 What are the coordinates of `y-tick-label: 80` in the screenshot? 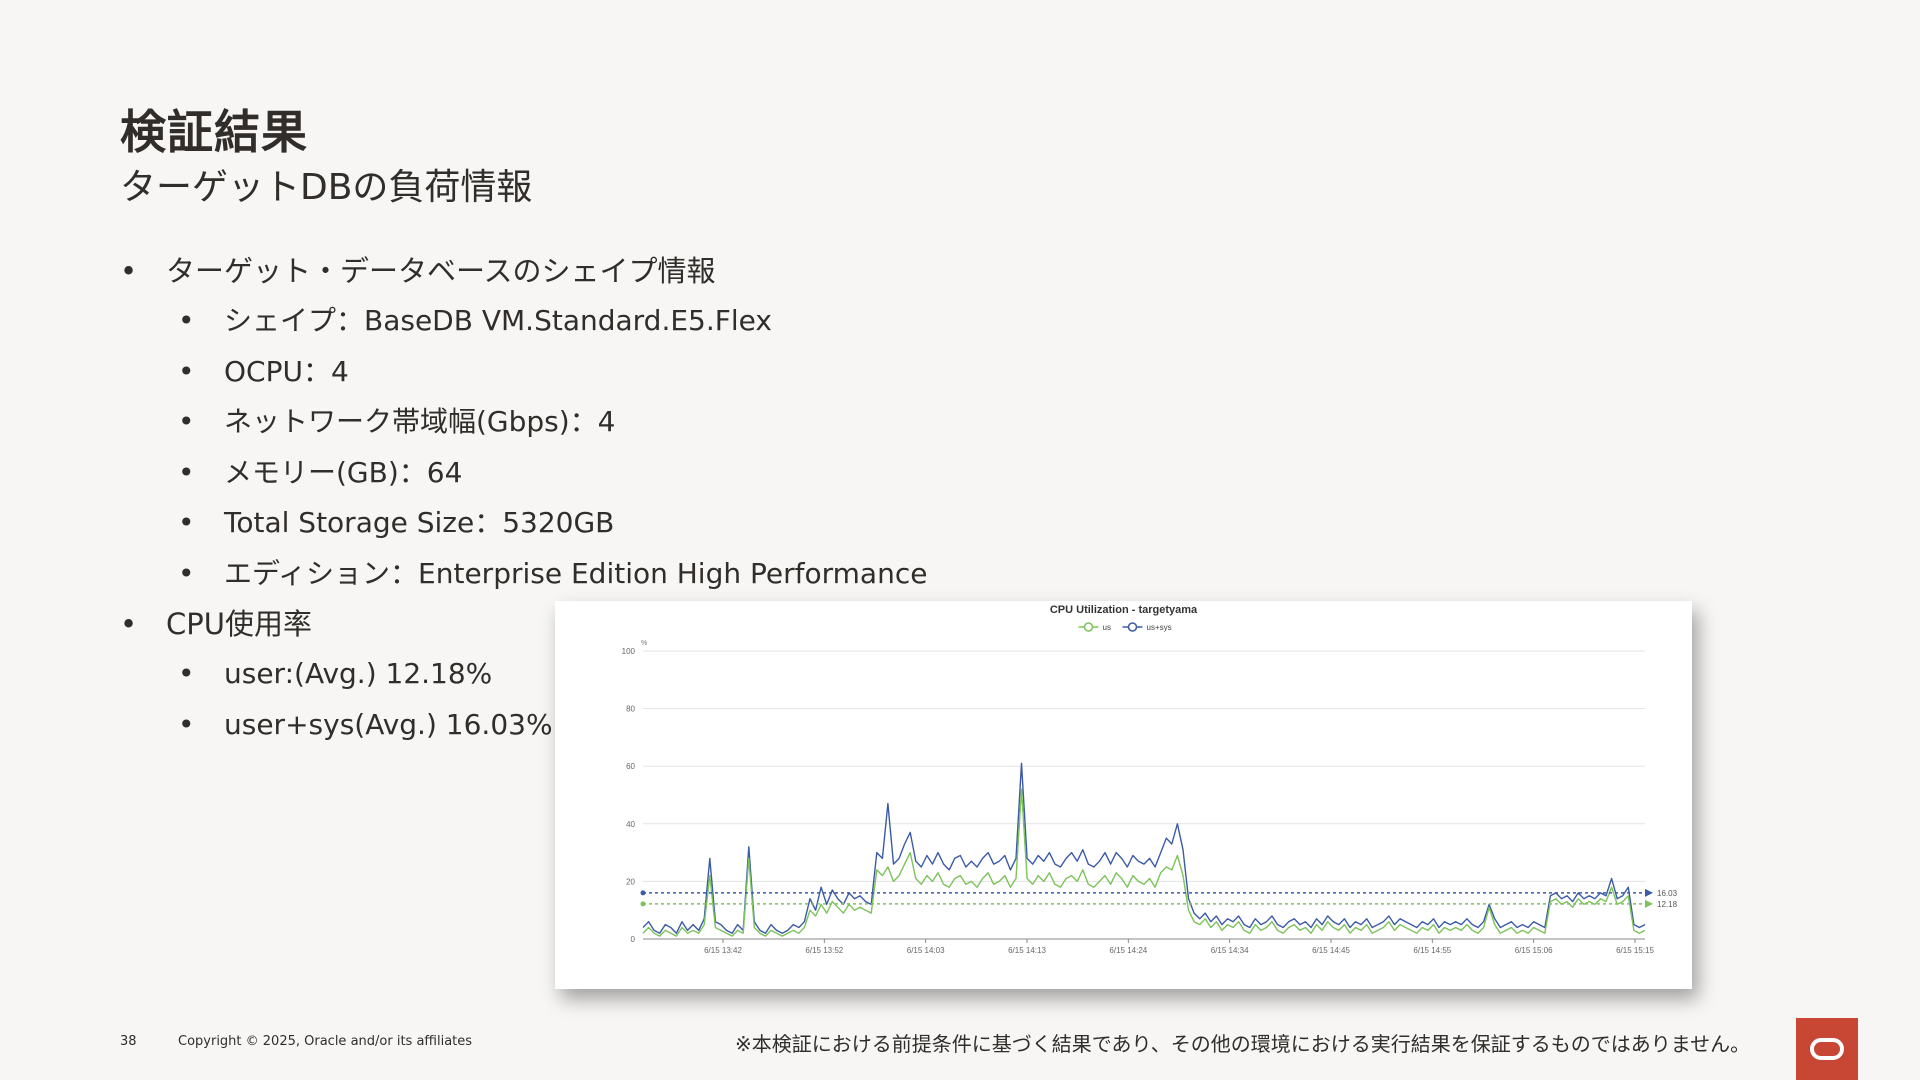 It's located at (630, 709).